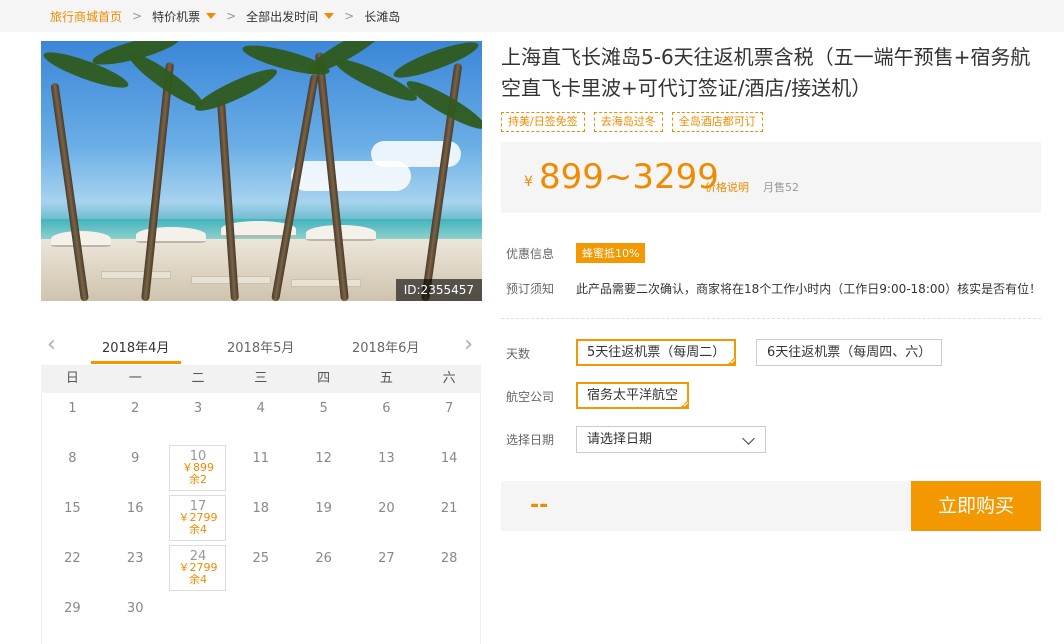 The image size is (1064, 644). Describe the element at coordinates (449, 558) in the screenshot. I see `day-number: 28` at that location.